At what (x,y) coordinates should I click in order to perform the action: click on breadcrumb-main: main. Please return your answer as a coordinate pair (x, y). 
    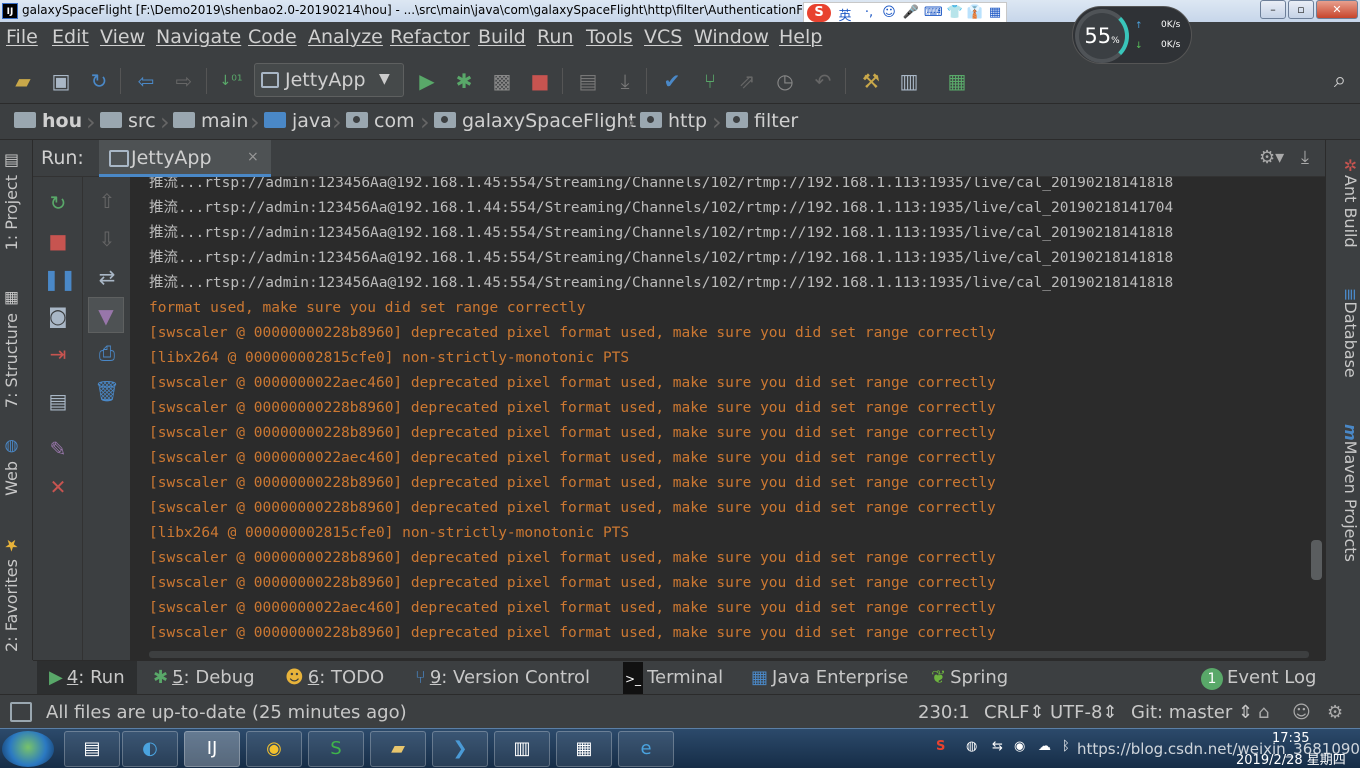
    Looking at the image, I should click on (210, 121).